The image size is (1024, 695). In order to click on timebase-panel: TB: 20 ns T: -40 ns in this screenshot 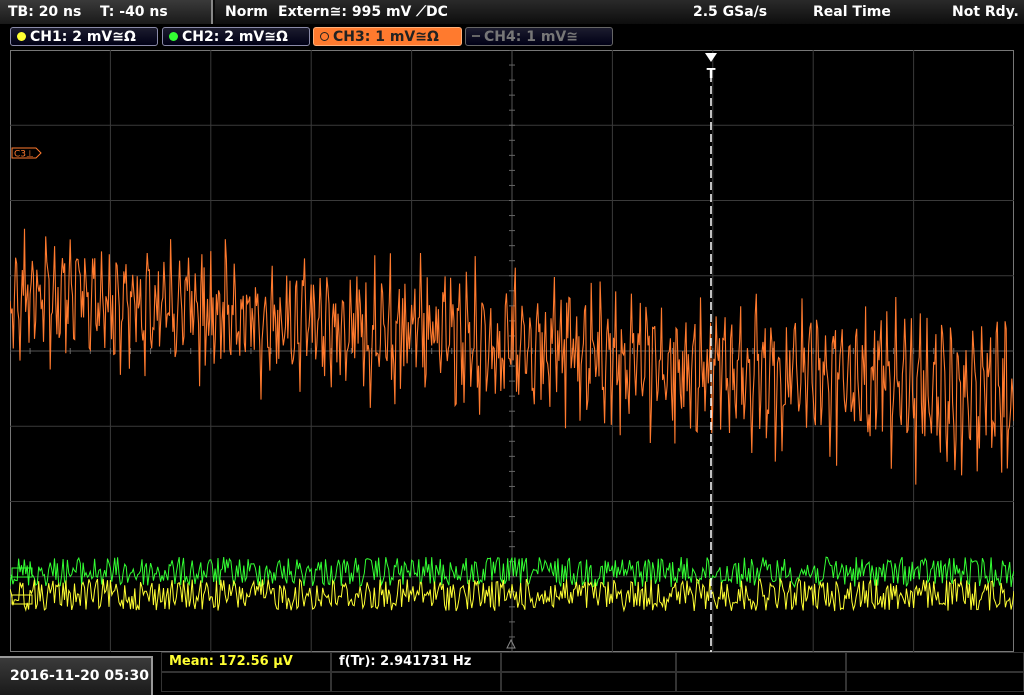, I will do `click(106, 12)`.